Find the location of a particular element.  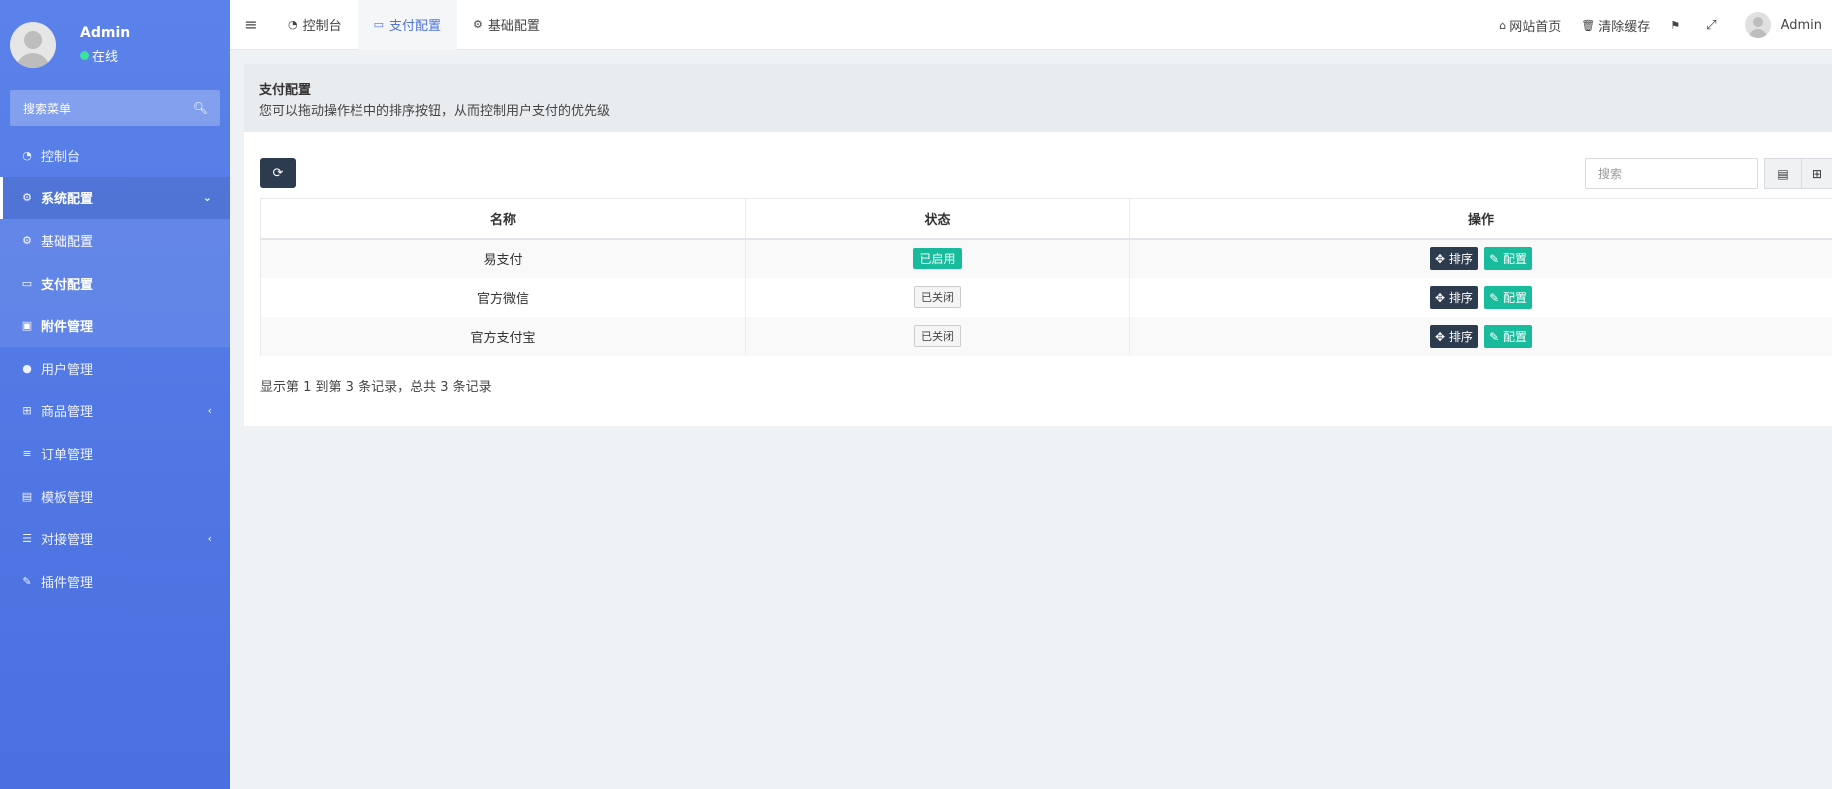

tab-payment-config: ▭ 支付配置 is located at coordinates (407, 25).